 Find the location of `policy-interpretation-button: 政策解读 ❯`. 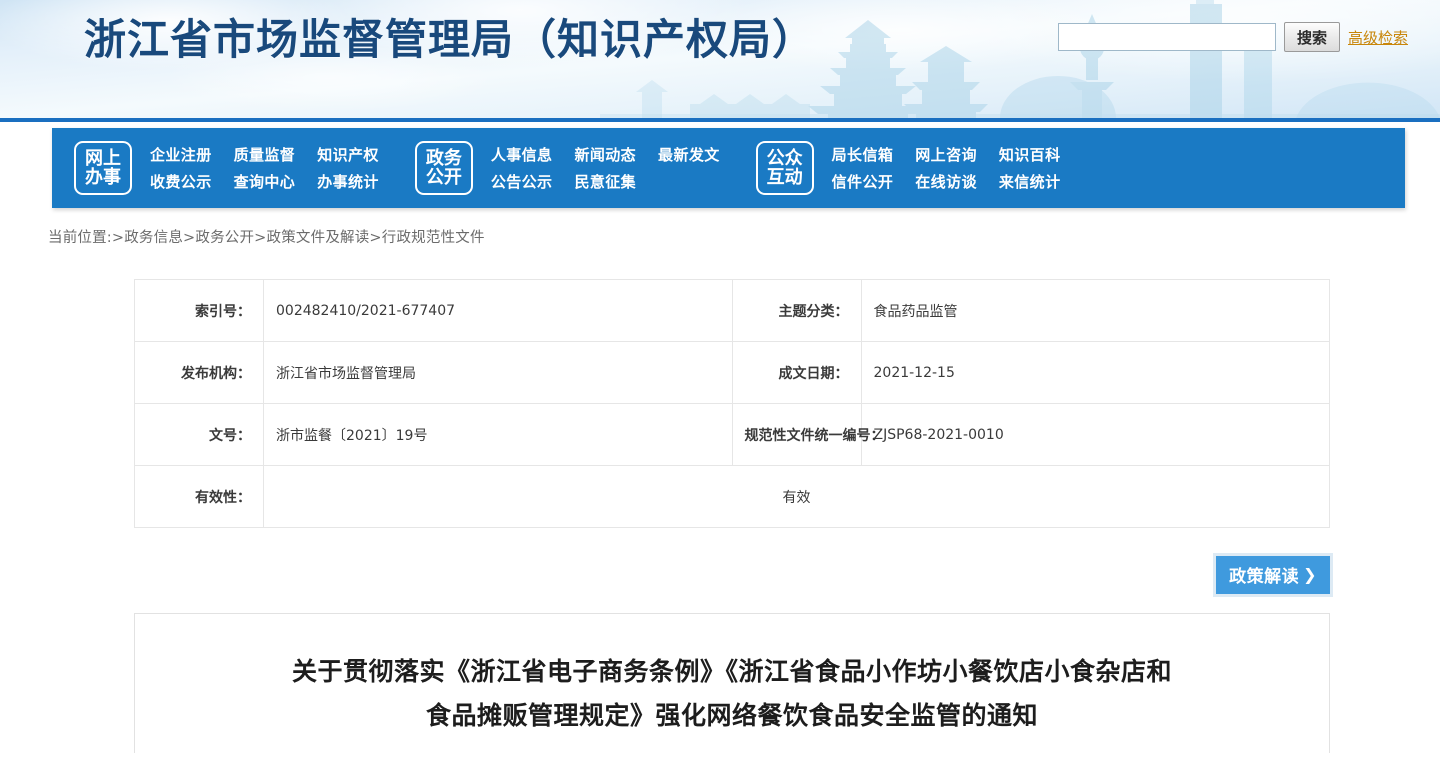

policy-interpretation-button: 政策解读 ❯ is located at coordinates (1273, 575).